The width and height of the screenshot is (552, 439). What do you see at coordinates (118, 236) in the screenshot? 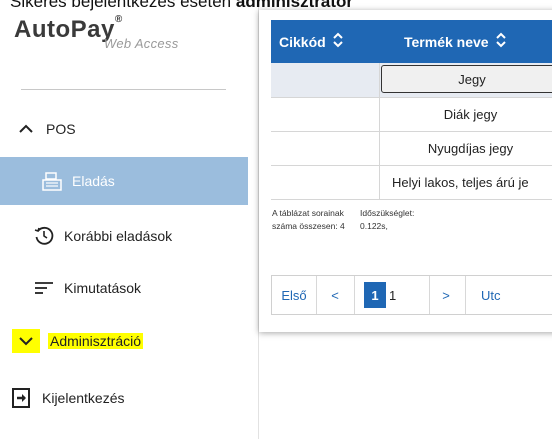
I see `sidebar-item-label: Korábbi eladások` at bounding box center [118, 236].